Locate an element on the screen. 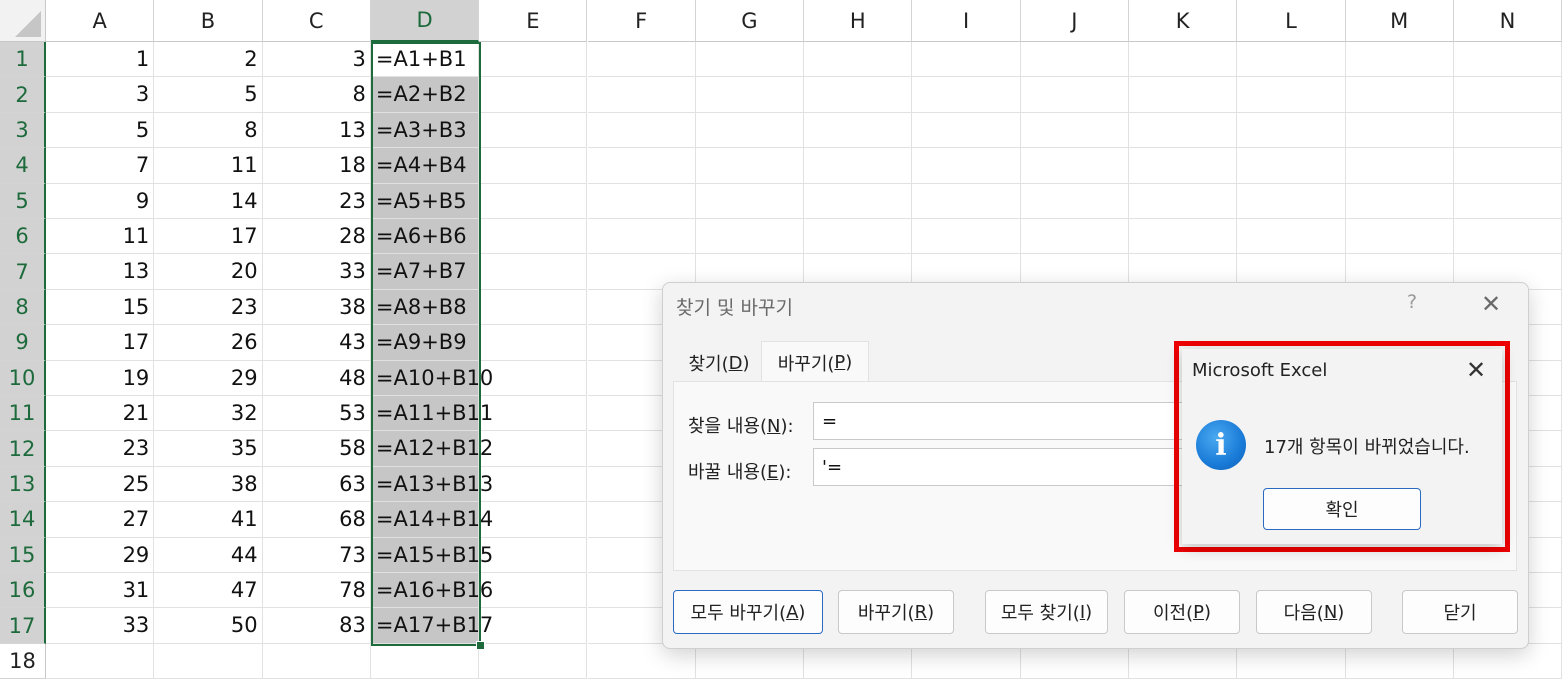  cell-a9: 17 is located at coordinates (100, 343).